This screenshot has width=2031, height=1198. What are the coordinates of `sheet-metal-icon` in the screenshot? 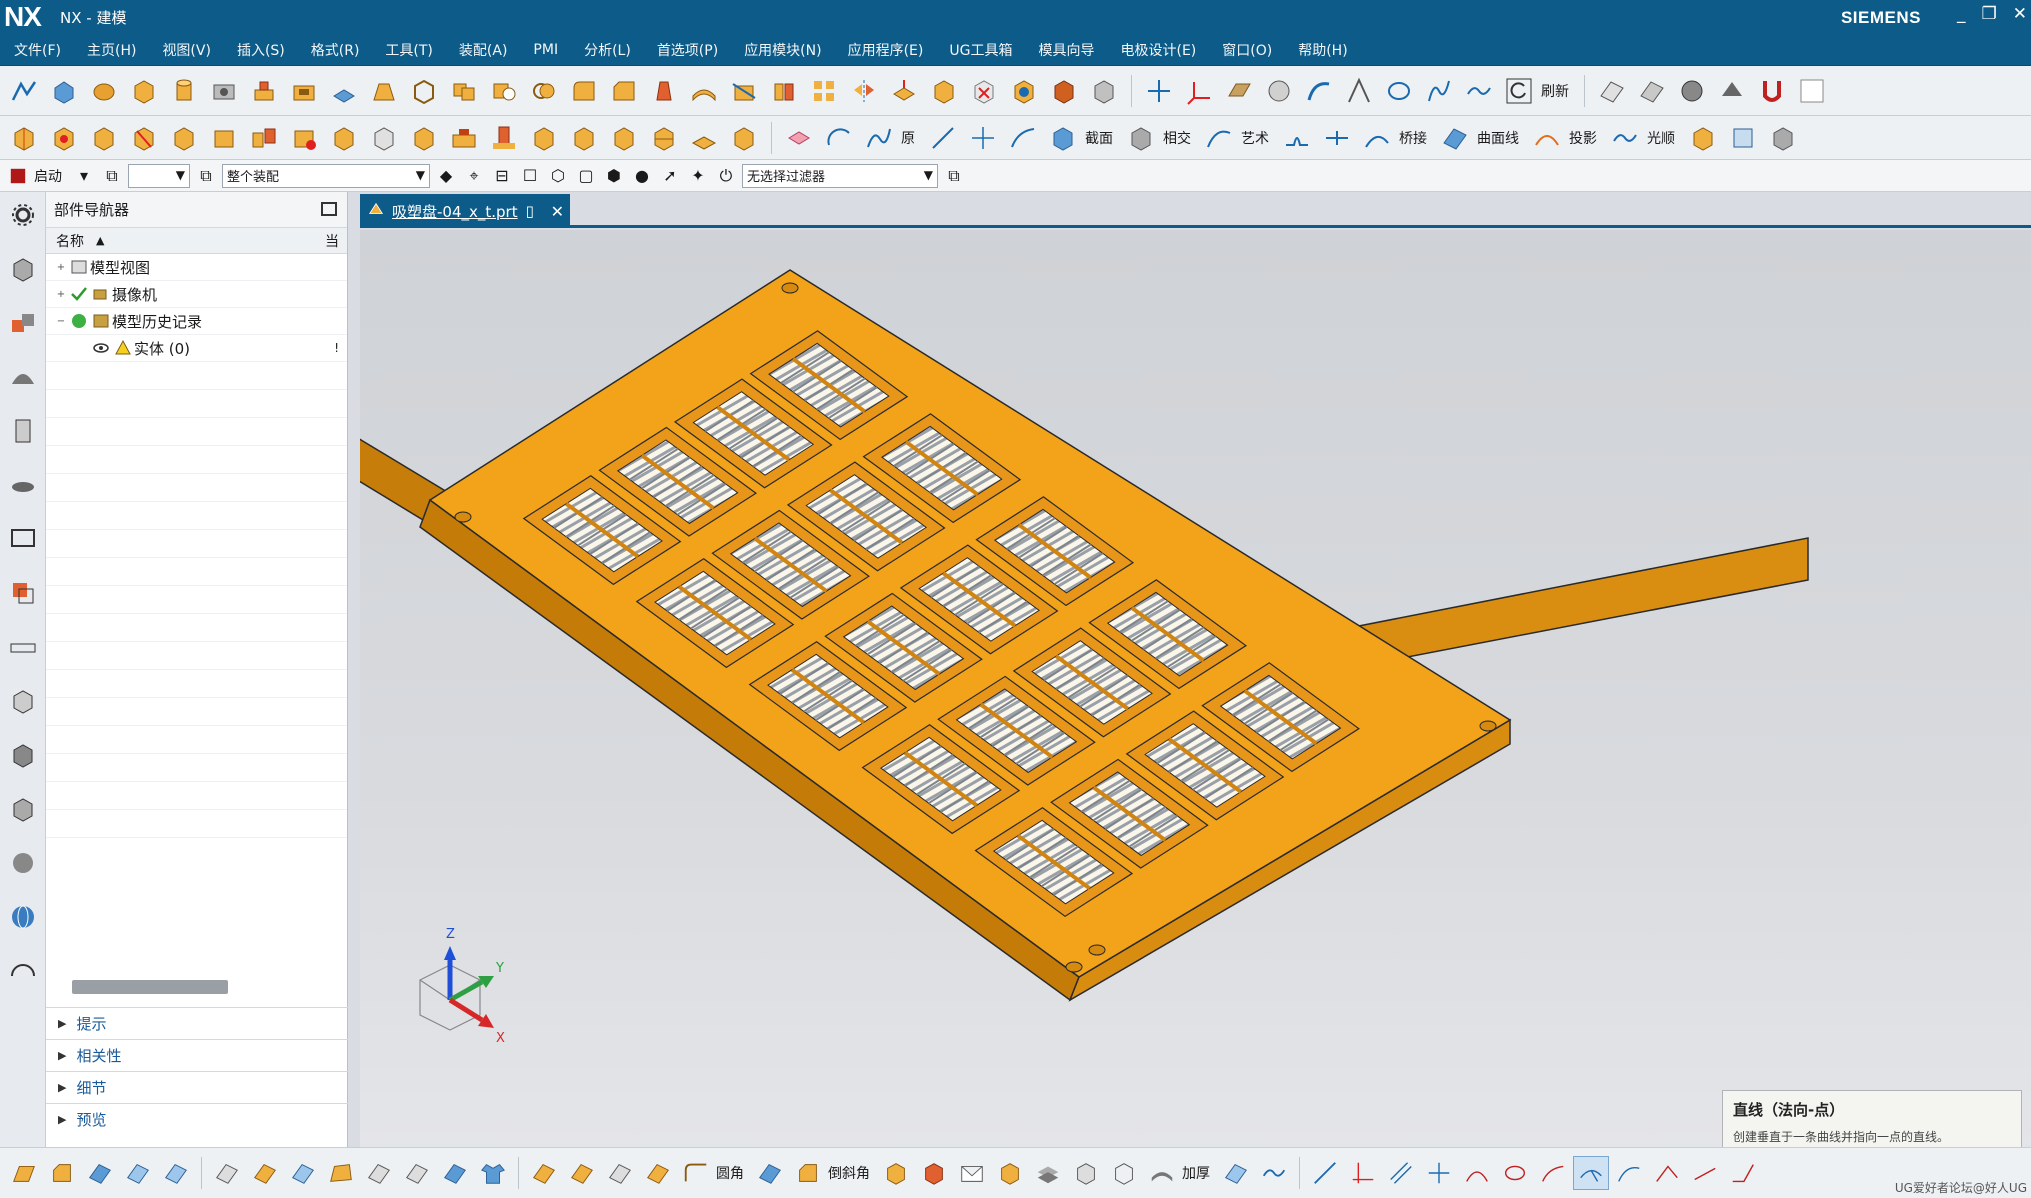 It's located at (23, 811).